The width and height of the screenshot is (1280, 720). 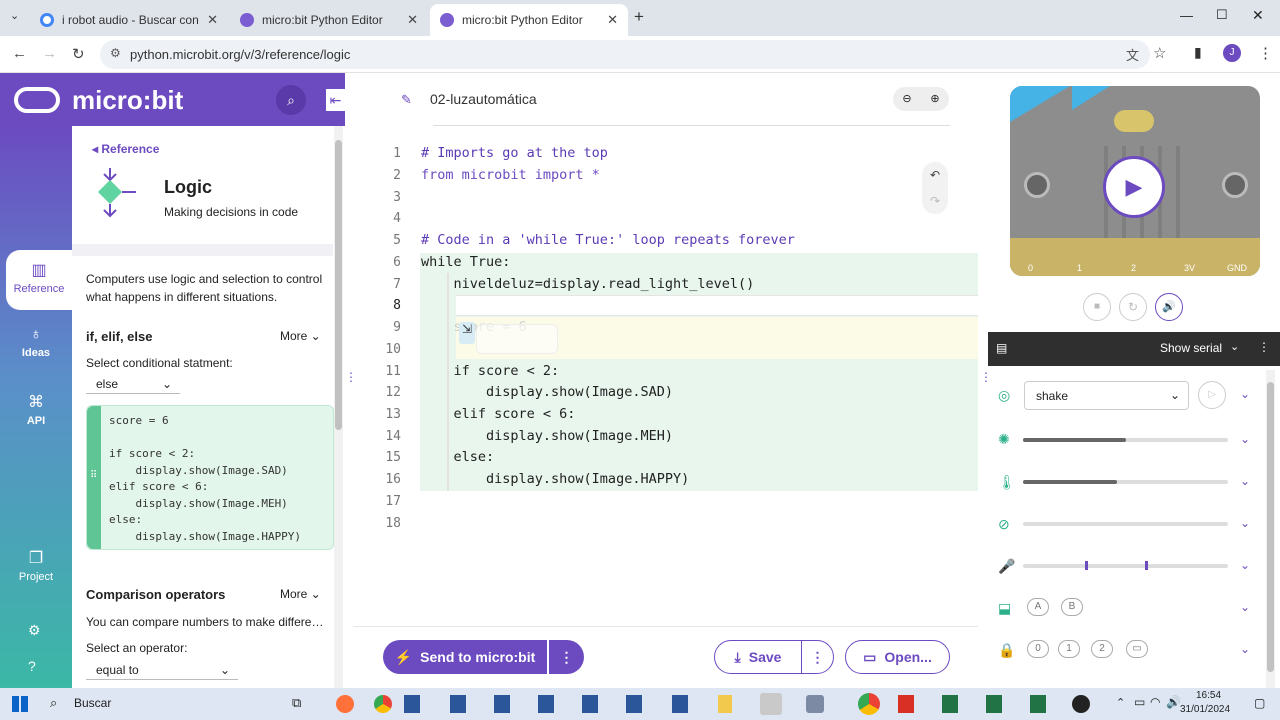 I want to click on collapse-sidebar-icon: ⇤, so click(x=335, y=100).